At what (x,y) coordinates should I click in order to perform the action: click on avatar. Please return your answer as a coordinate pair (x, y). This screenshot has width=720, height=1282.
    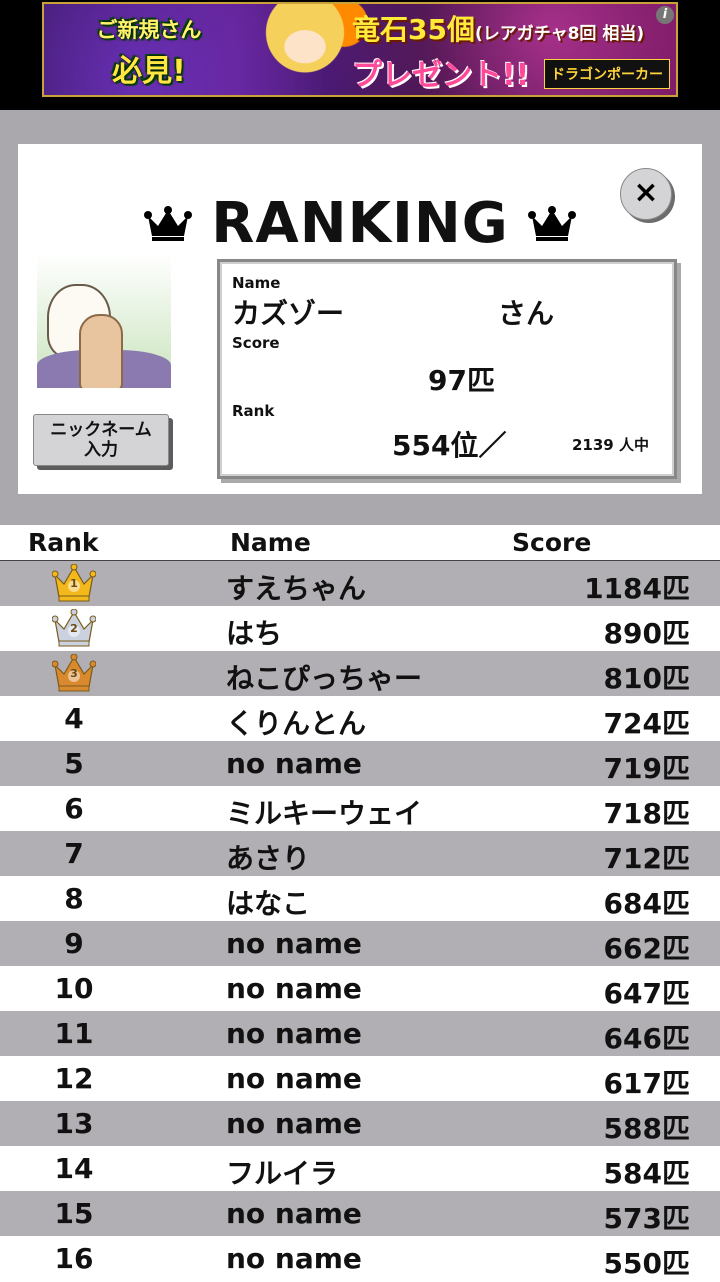
    Looking at the image, I should click on (104, 321).